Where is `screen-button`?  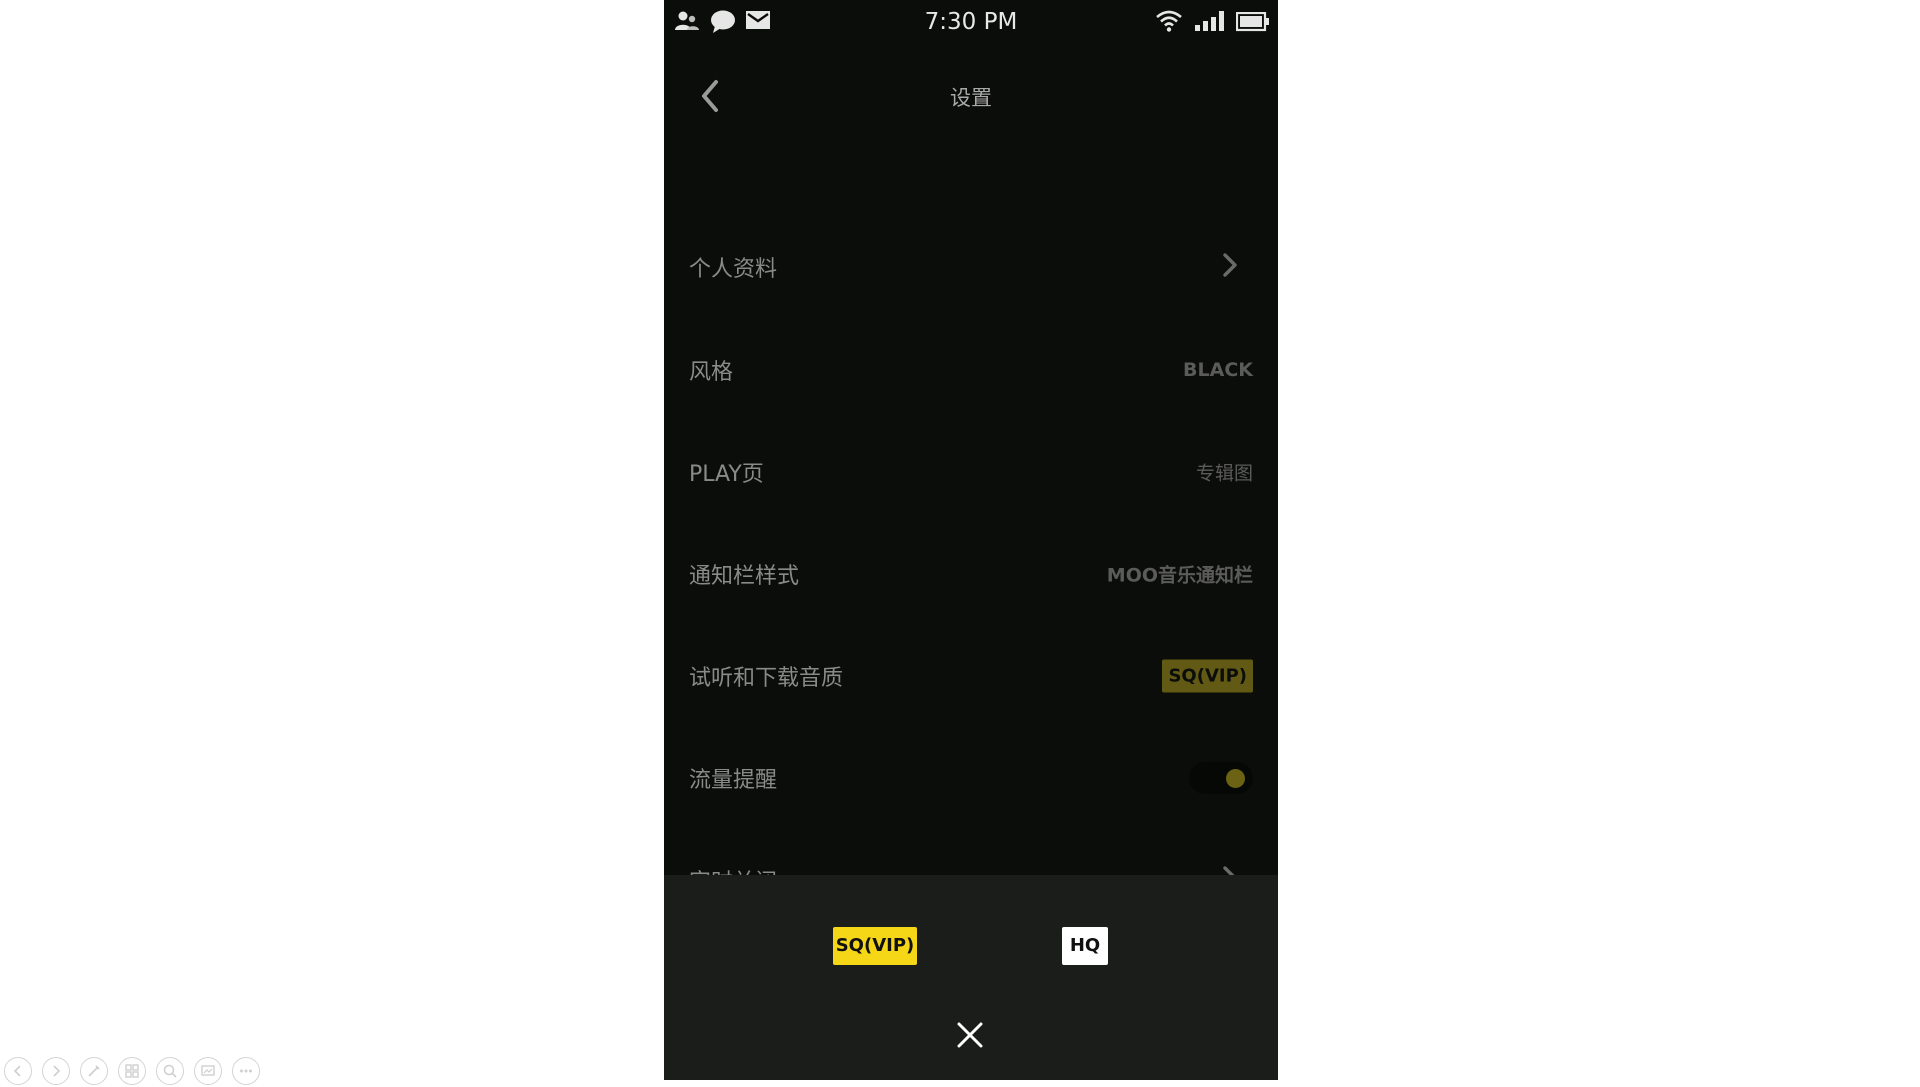 screen-button is located at coordinates (208, 1071).